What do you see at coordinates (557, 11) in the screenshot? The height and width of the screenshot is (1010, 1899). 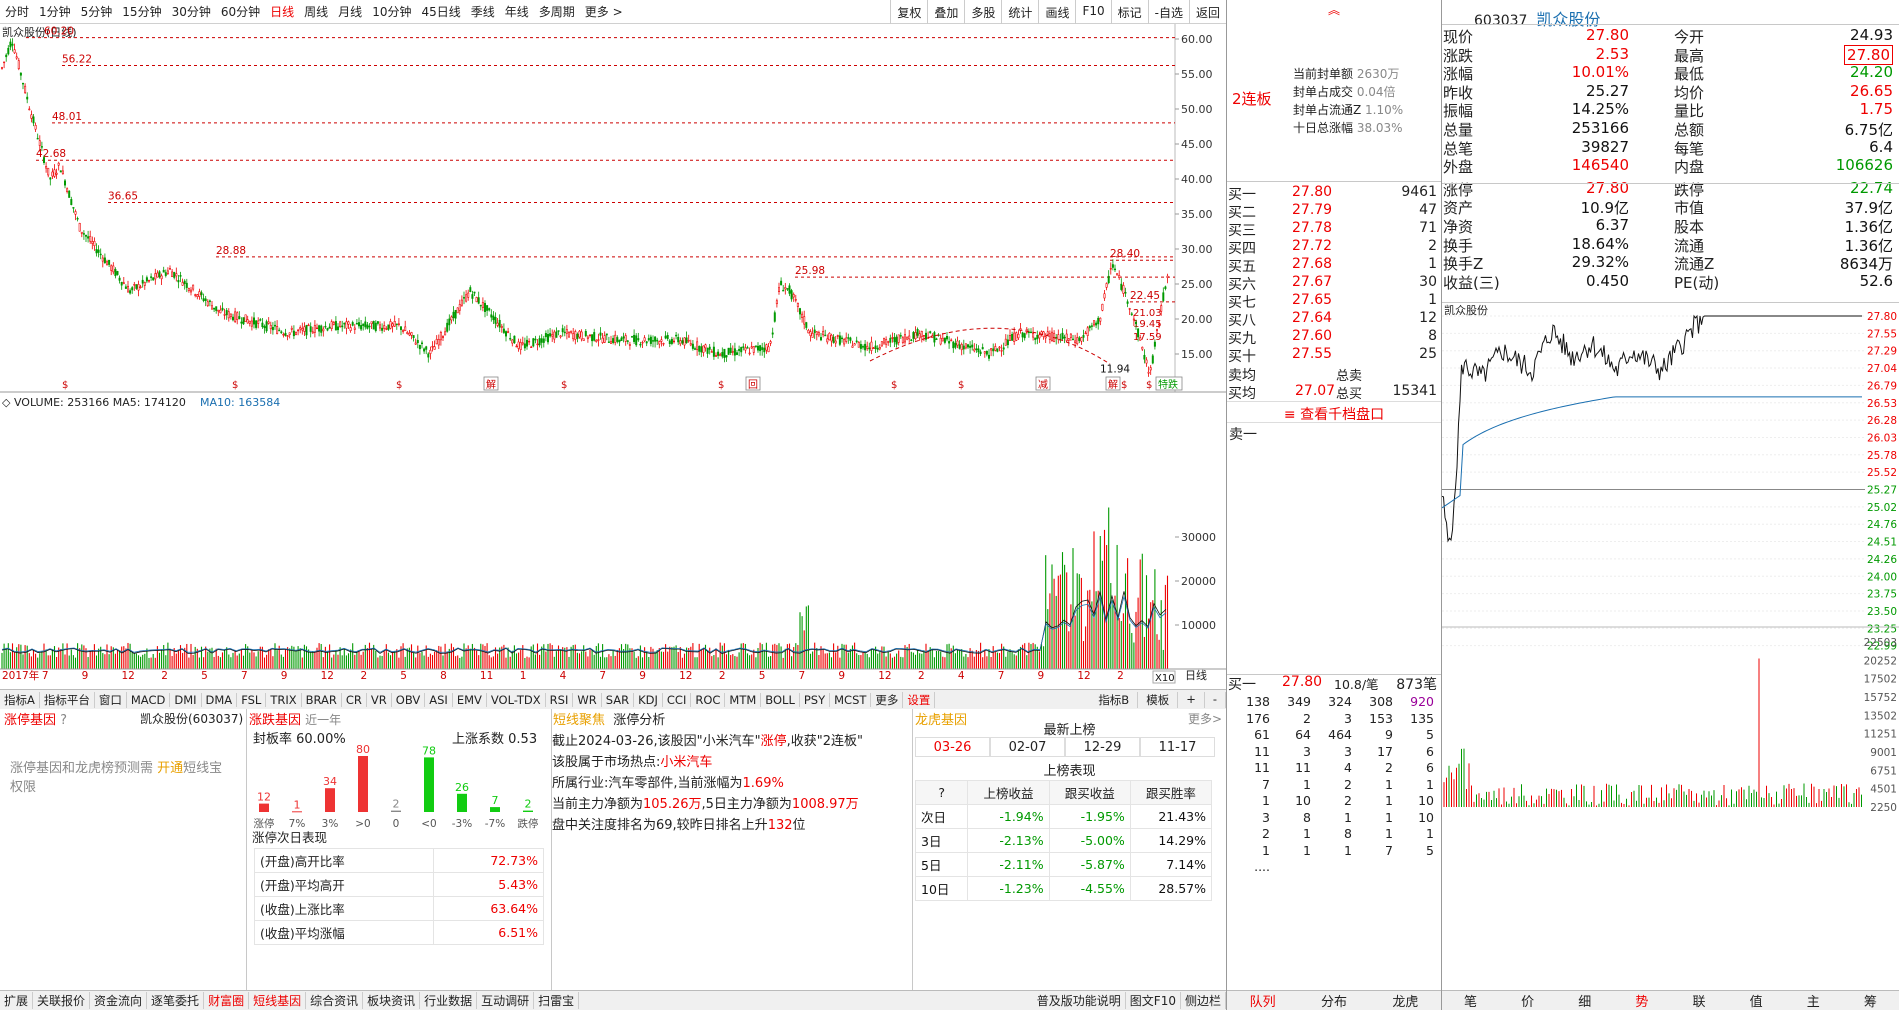 I see `period-tab-13: 多周期` at bounding box center [557, 11].